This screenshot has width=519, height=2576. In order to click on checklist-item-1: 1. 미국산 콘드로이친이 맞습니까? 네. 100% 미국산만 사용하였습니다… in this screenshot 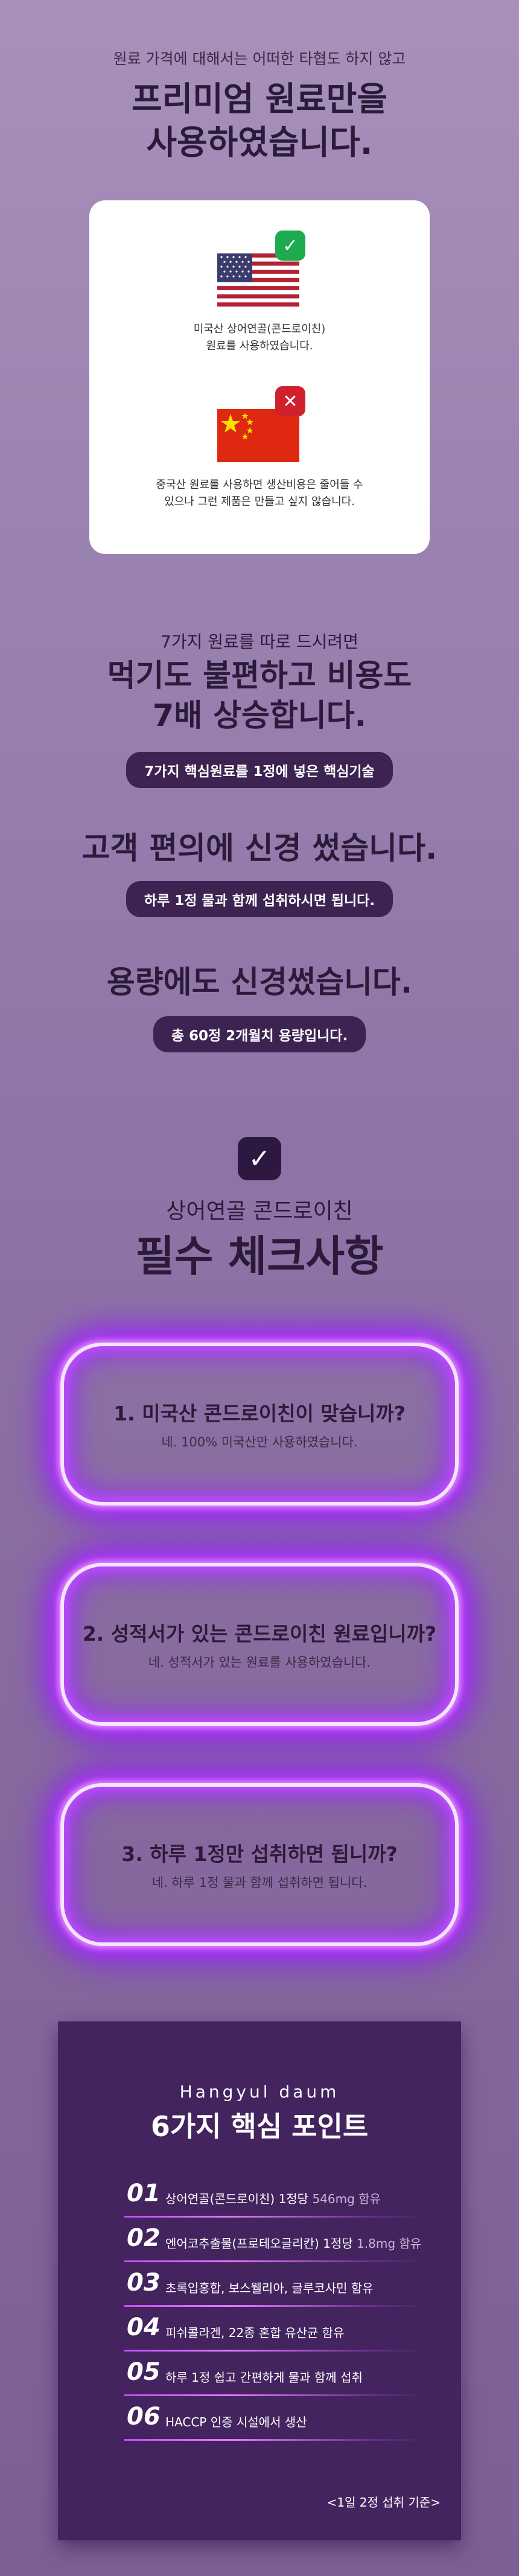, I will do `click(259, 1424)`.